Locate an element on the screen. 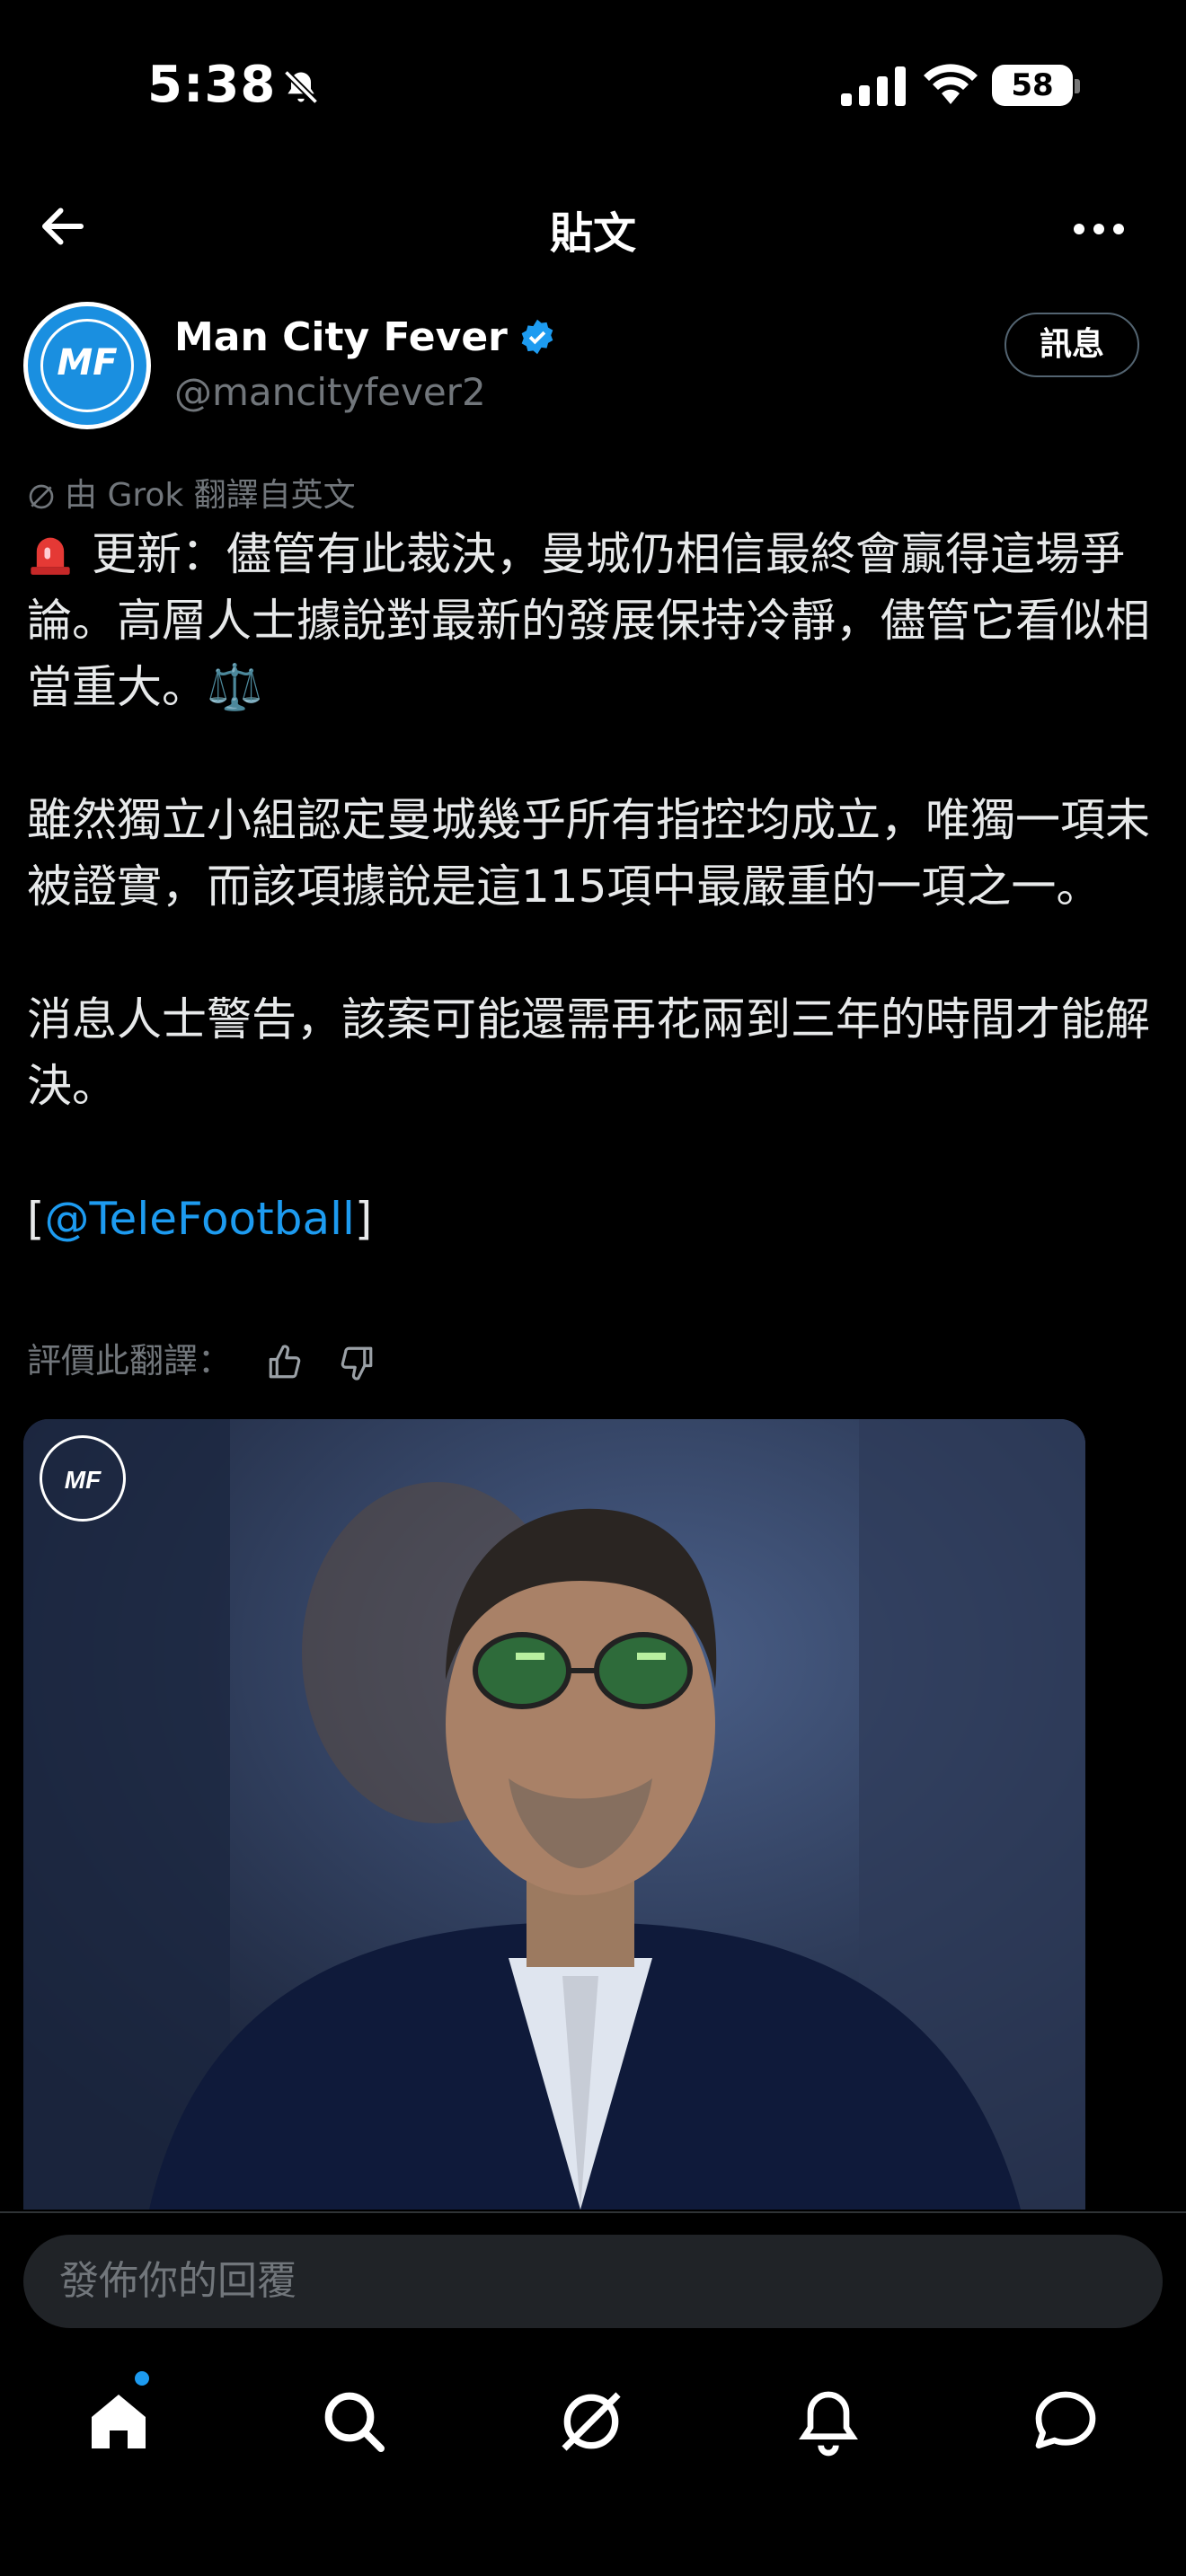 This screenshot has width=1186, height=2576. translation-note: 由 Grok 翻譯自英文 is located at coordinates (191, 493).